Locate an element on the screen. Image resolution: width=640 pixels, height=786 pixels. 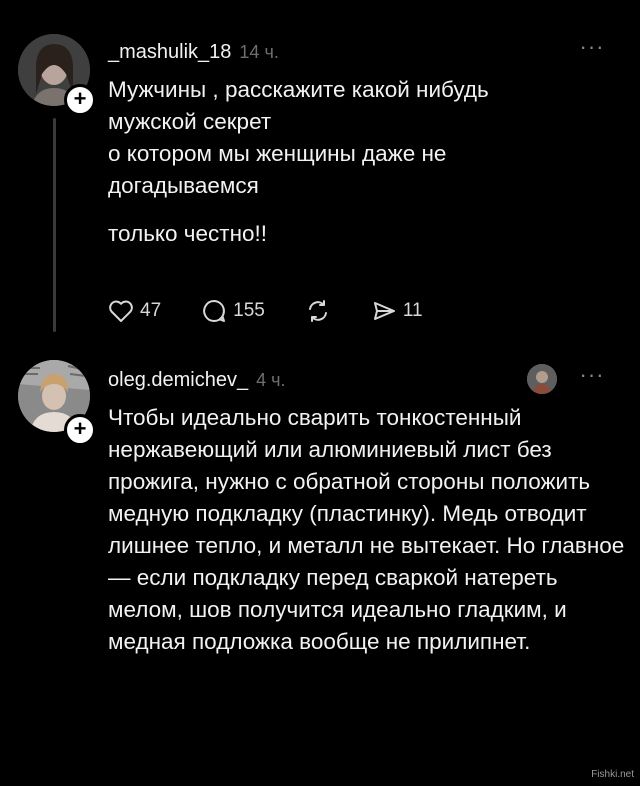
post-header: _mashulik_18 14 ч. is located at coordinates (193, 52).